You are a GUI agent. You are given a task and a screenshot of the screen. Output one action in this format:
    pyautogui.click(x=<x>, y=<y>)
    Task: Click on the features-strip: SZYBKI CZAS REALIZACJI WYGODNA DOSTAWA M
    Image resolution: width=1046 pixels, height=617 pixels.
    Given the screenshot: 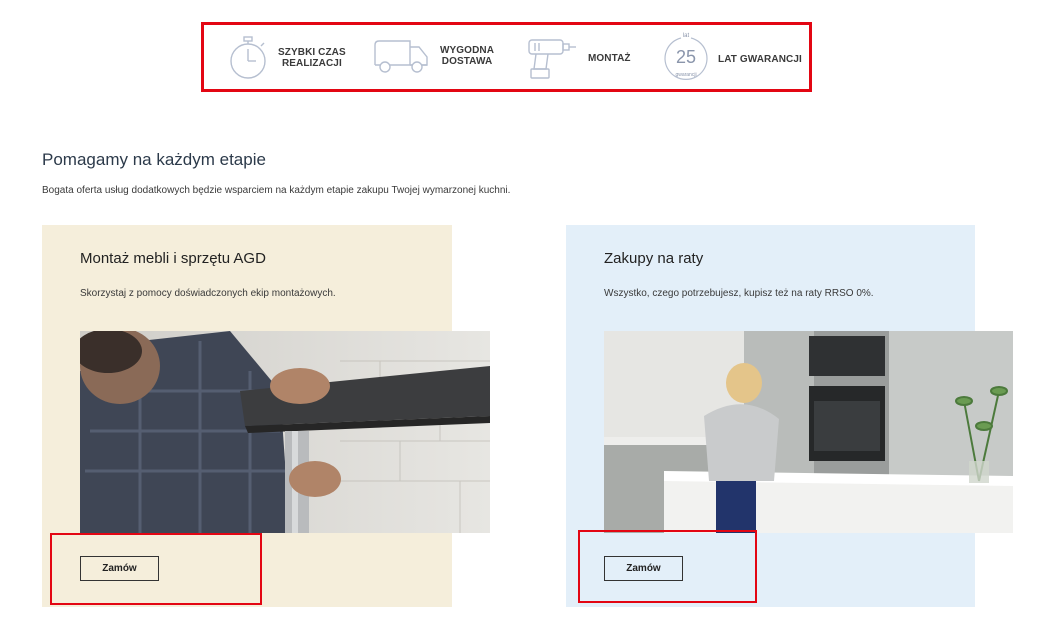 What is the action you would take?
    pyautogui.click(x=506, y=57)
    